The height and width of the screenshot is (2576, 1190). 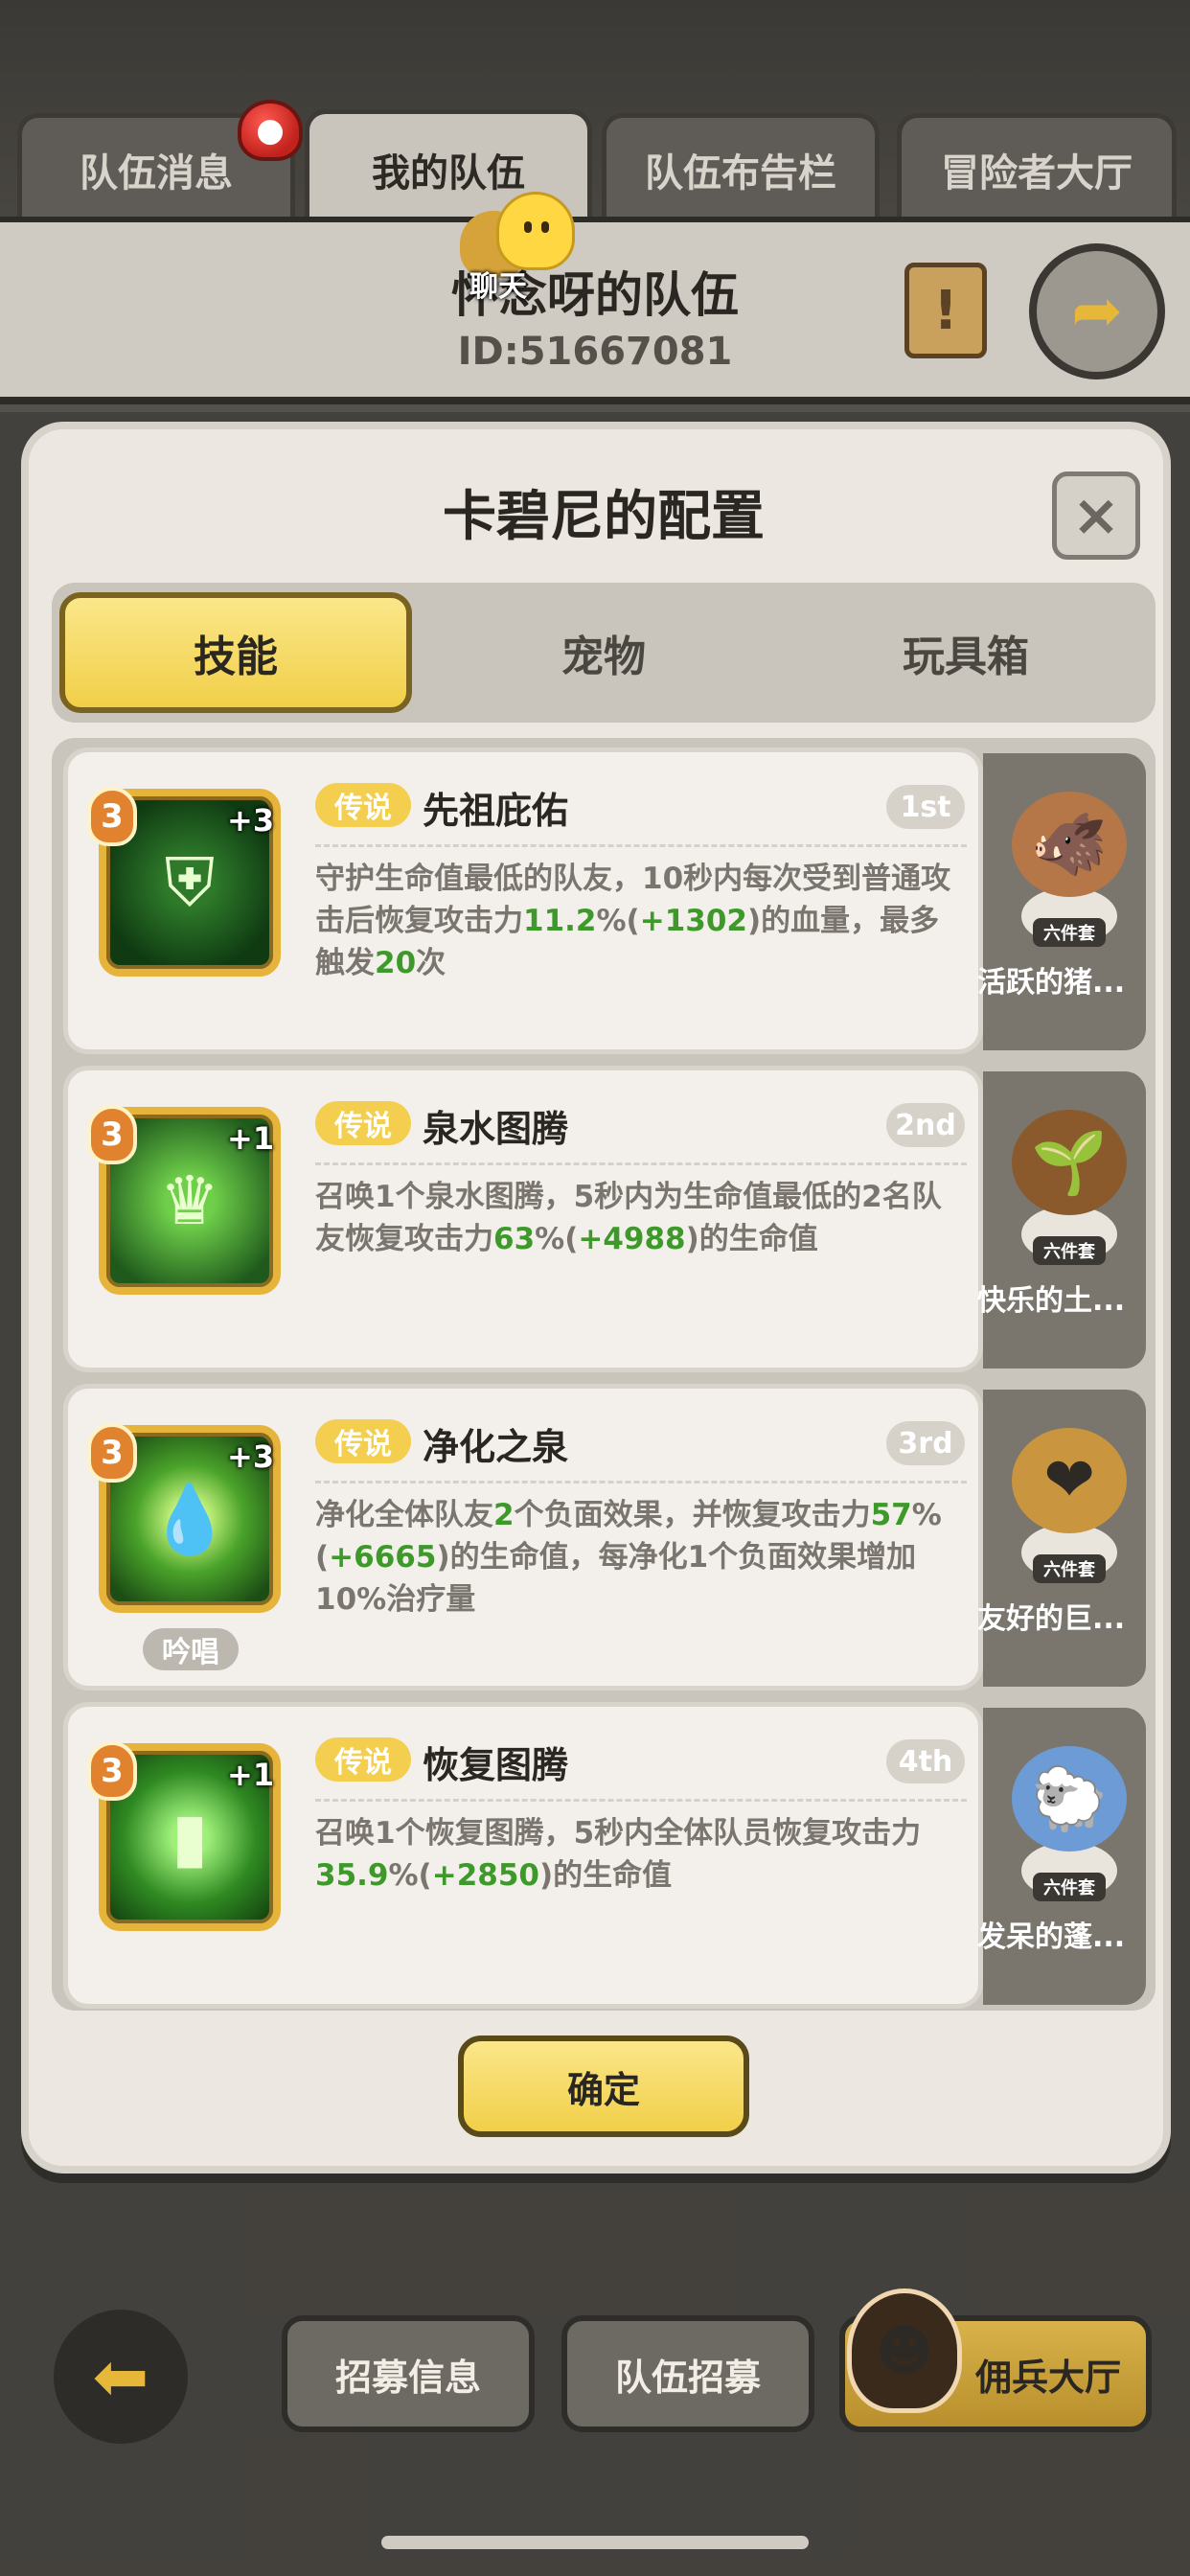 I want to click on desc-text: 净化全体队友, so click(x=404, y=1515).